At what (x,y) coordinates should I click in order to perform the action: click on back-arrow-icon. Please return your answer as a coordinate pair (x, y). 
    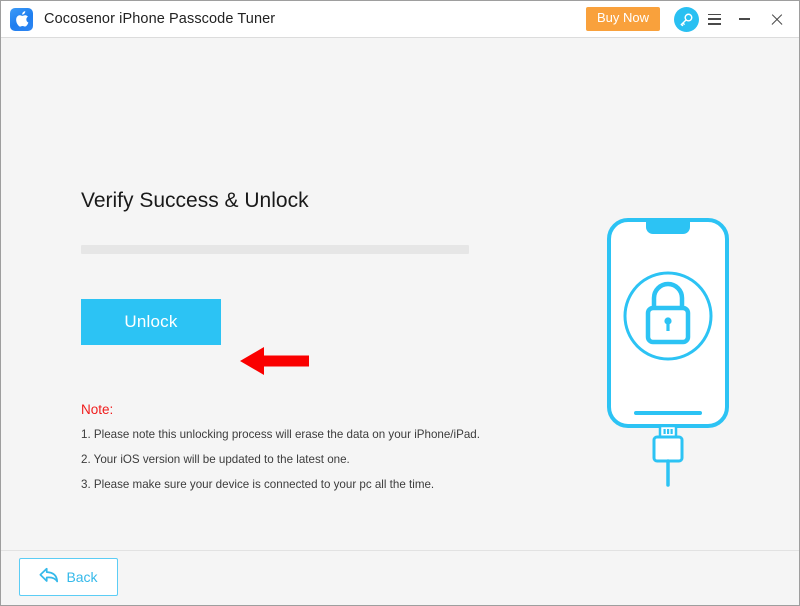
    Looking at the image, I should click on (49, 577).